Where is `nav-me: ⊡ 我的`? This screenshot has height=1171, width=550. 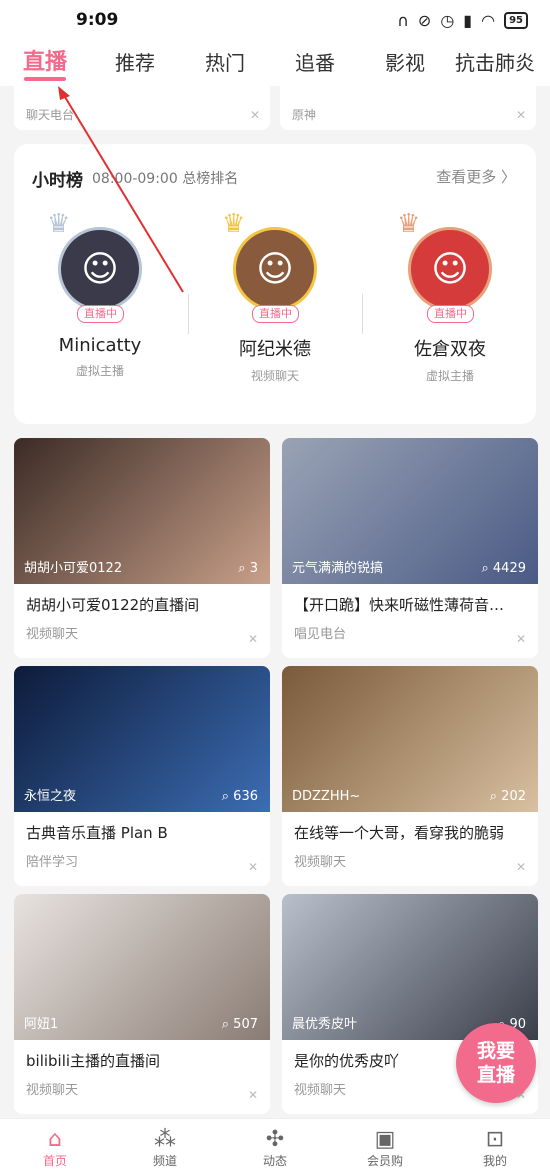 nav-me: ⊡ 我的 is located at coordinates (495, 1145).